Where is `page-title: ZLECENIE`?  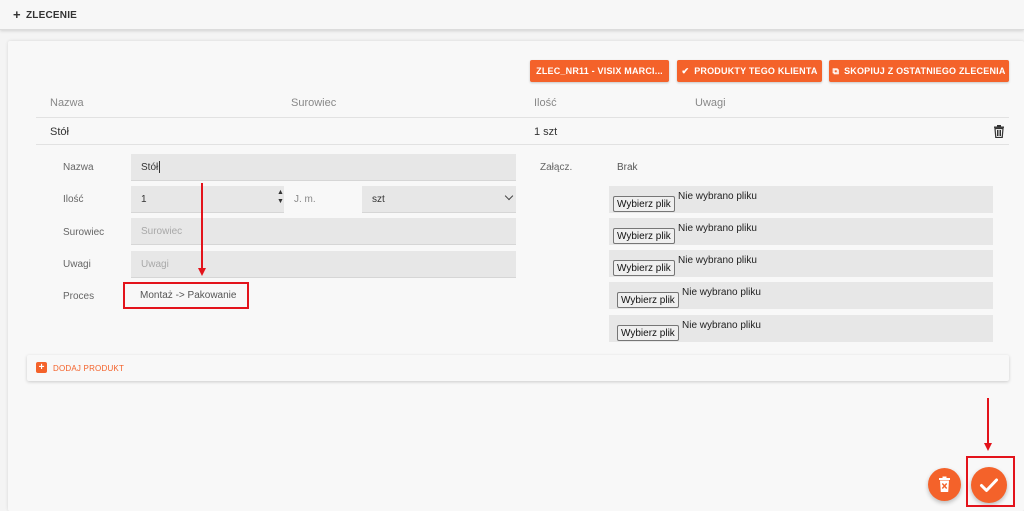 page-title: ZLECENIE is located at coordinates (52, 15).